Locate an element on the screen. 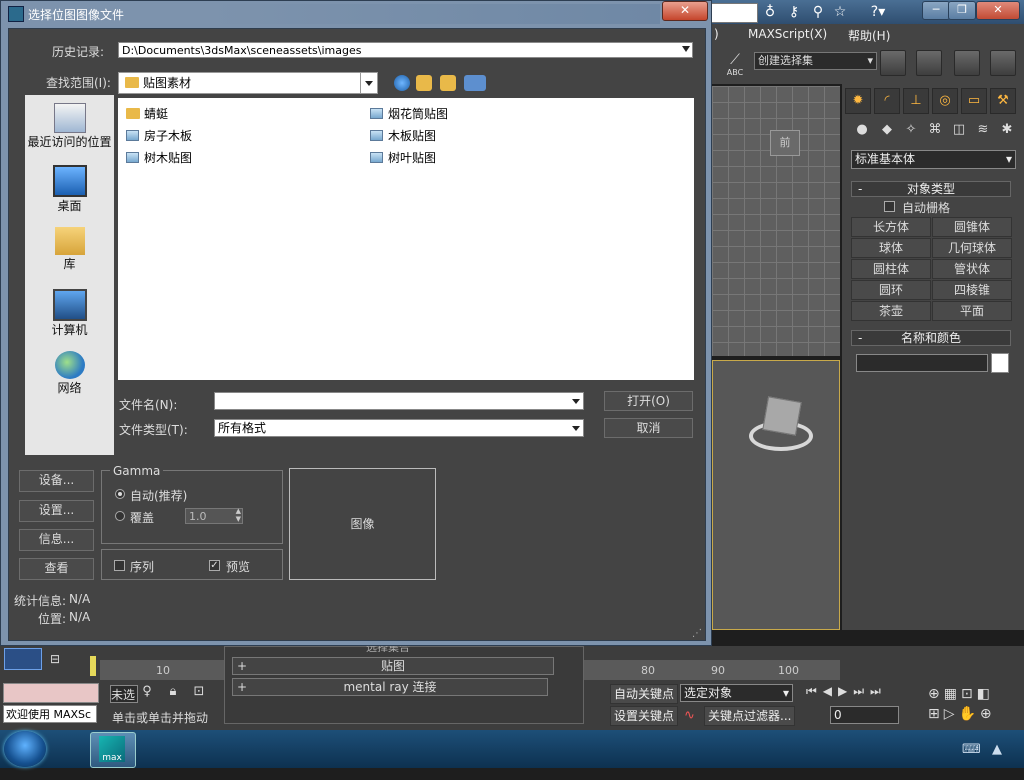  mentalray-rollout: + mental ray 连接 is located at coordinates (390, 687).